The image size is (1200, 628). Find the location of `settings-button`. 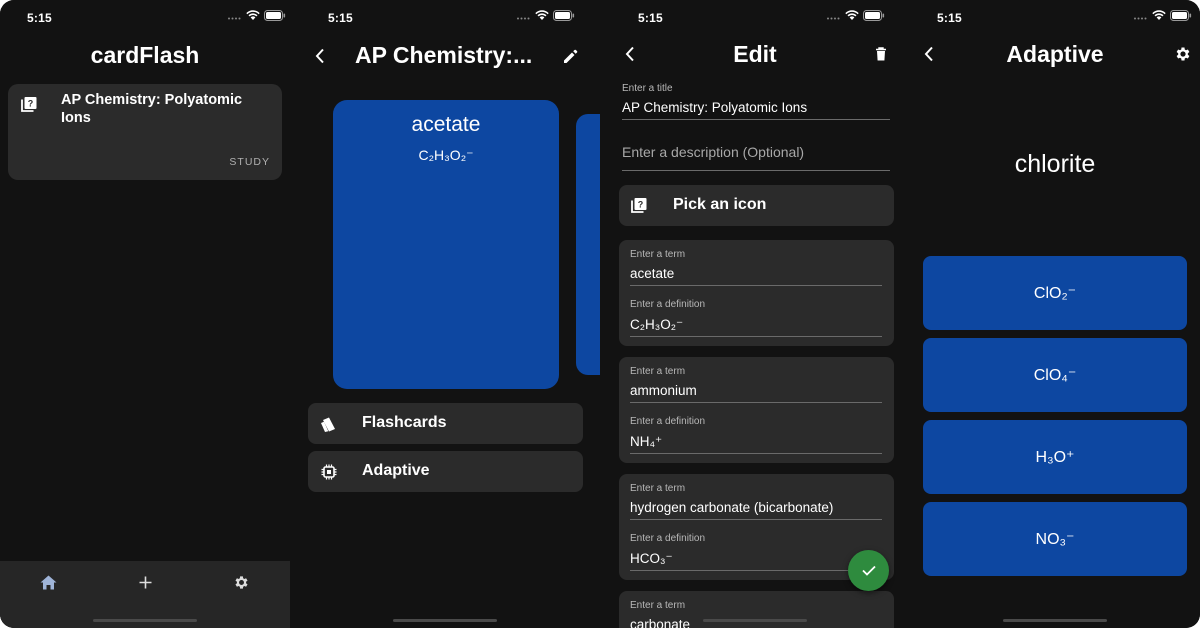

settings-button is located at coordinates (1183, 54).